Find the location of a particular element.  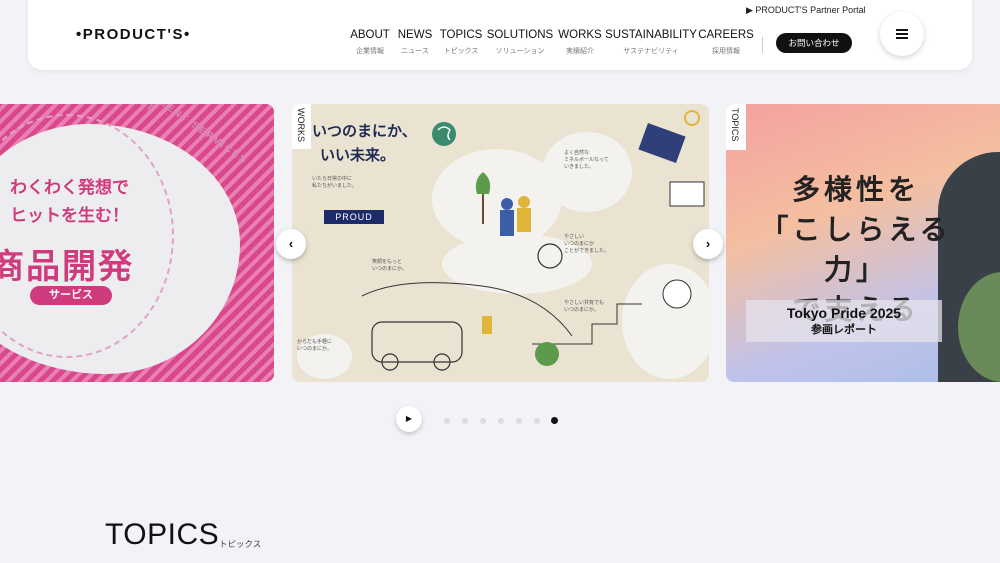

slide-catchcopy: わくわく発想で ヒットを生む！ is located at coordinates (69, 202).